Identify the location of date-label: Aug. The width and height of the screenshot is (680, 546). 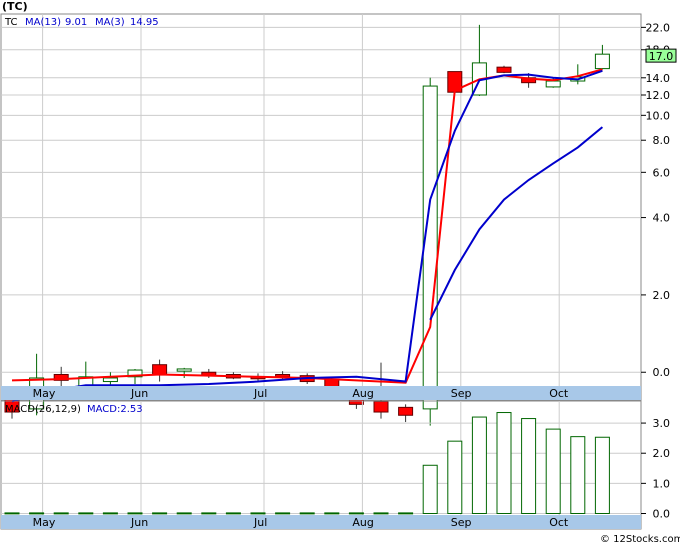
(362, 393).